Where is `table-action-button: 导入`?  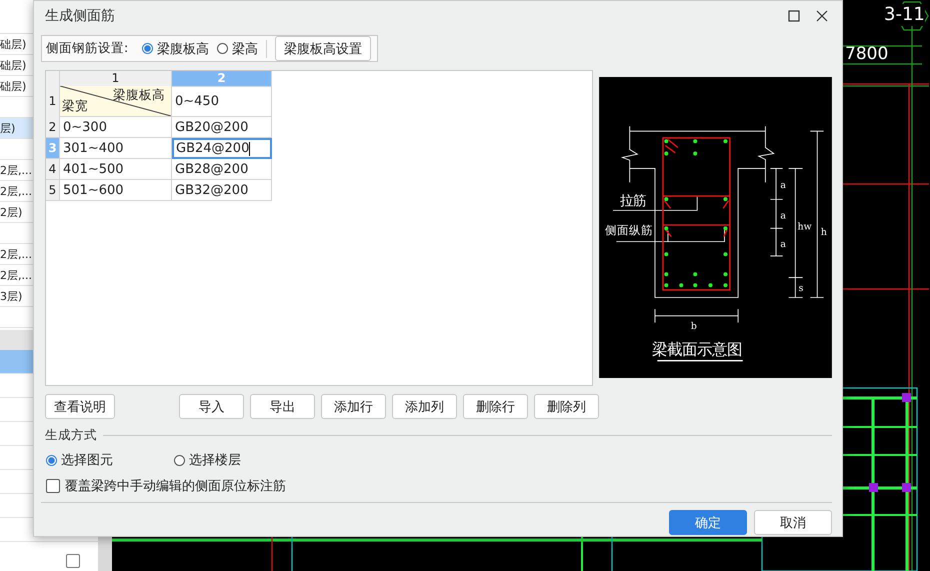
table-action-button: 导入 is located at coordinates (211, 406).